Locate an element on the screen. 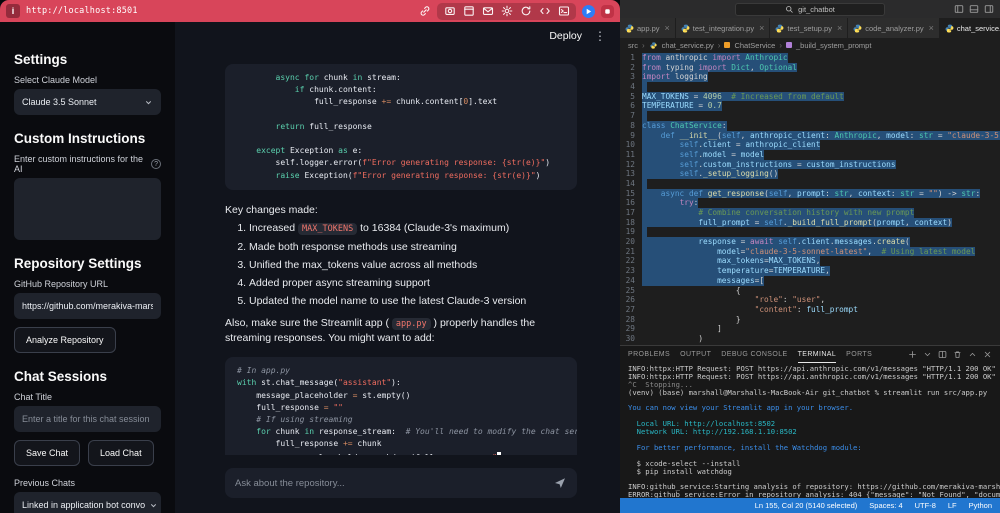 Image resolution: width=1000 pixels, height=513 pixels. code-line: 4 is located at coordinates (810, 87).